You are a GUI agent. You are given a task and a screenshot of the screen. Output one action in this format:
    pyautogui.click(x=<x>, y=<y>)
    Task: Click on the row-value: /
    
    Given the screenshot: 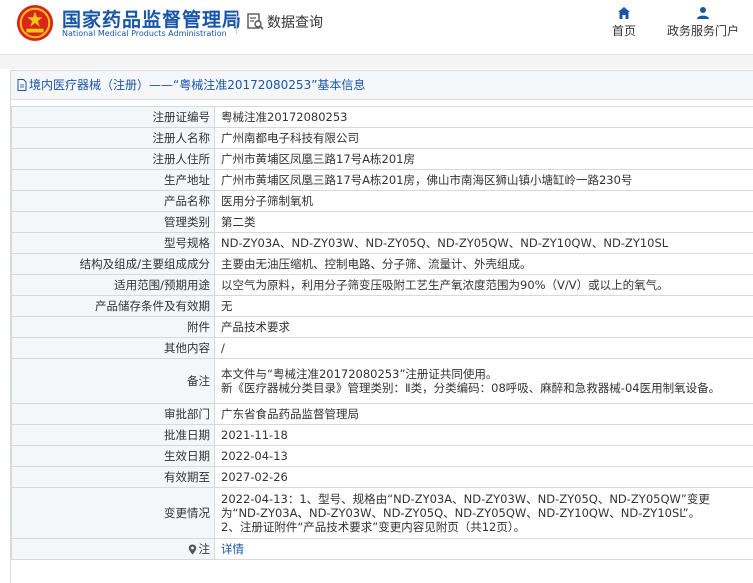 What is the action you would take?
    pyautogui.click(x=484, y=348)
    